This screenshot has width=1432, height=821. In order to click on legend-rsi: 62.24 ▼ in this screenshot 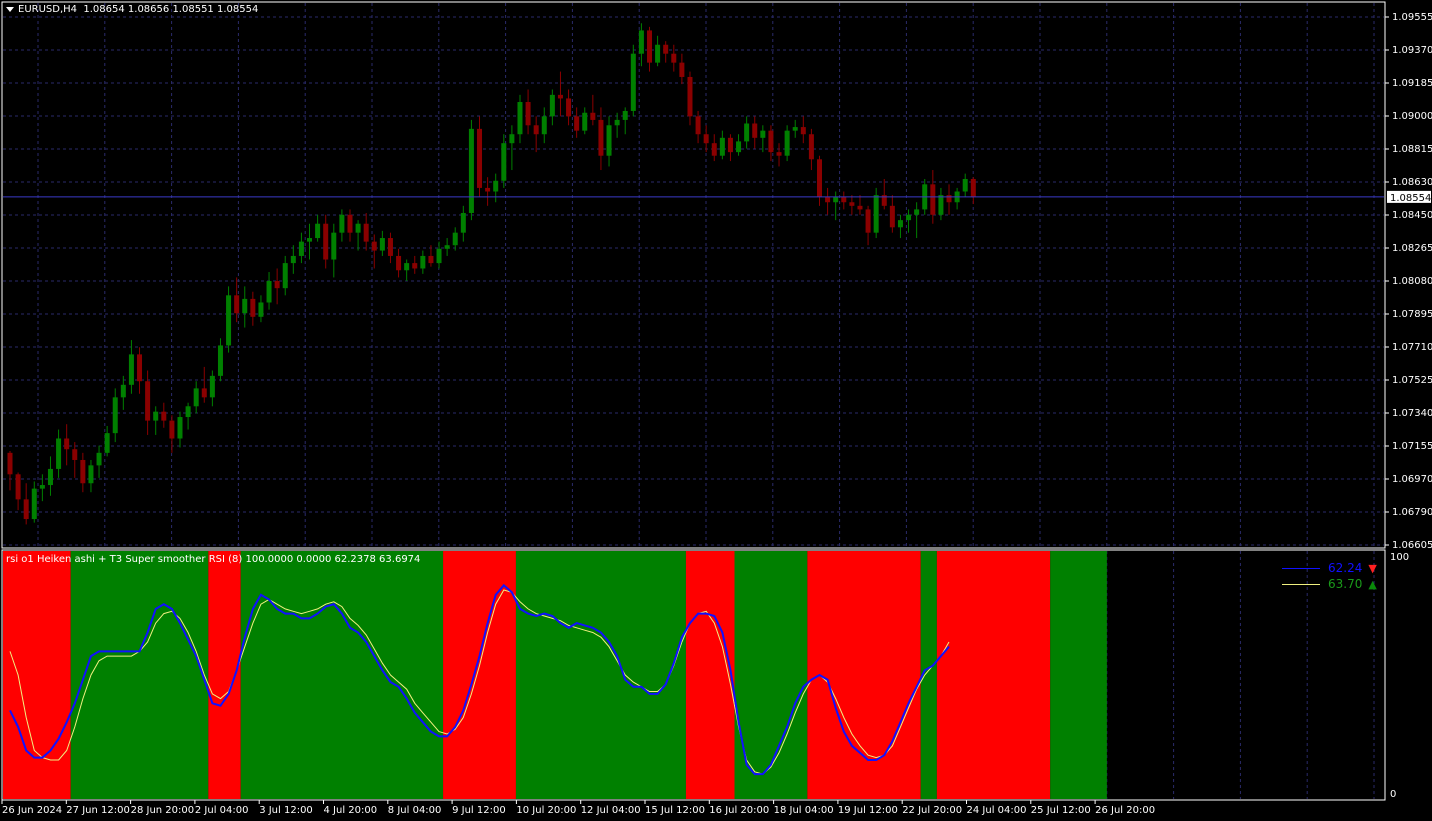, I will do `click(1329, 568)`.